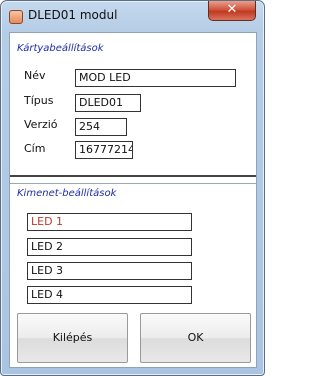 Image resolution: width=320 pixels, height=376 pixels. Describe the element at coordinates (104, 150) in the screenshot. I see `address-field: 16777214` at that location.